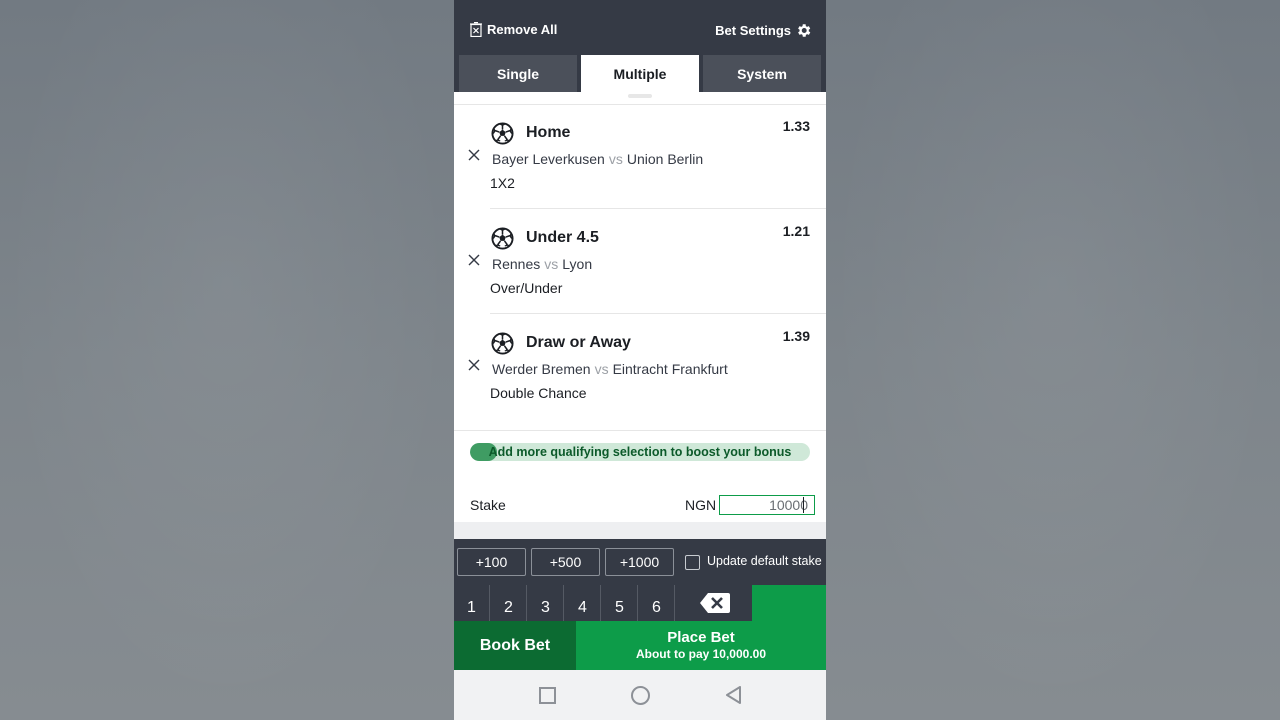 The height and width of the screenshot is (720, 1280). What do you see at coordinates (665, 159) in the screenshot?
I see `away-team: Union Berlin` at bounding box center [665, 159].